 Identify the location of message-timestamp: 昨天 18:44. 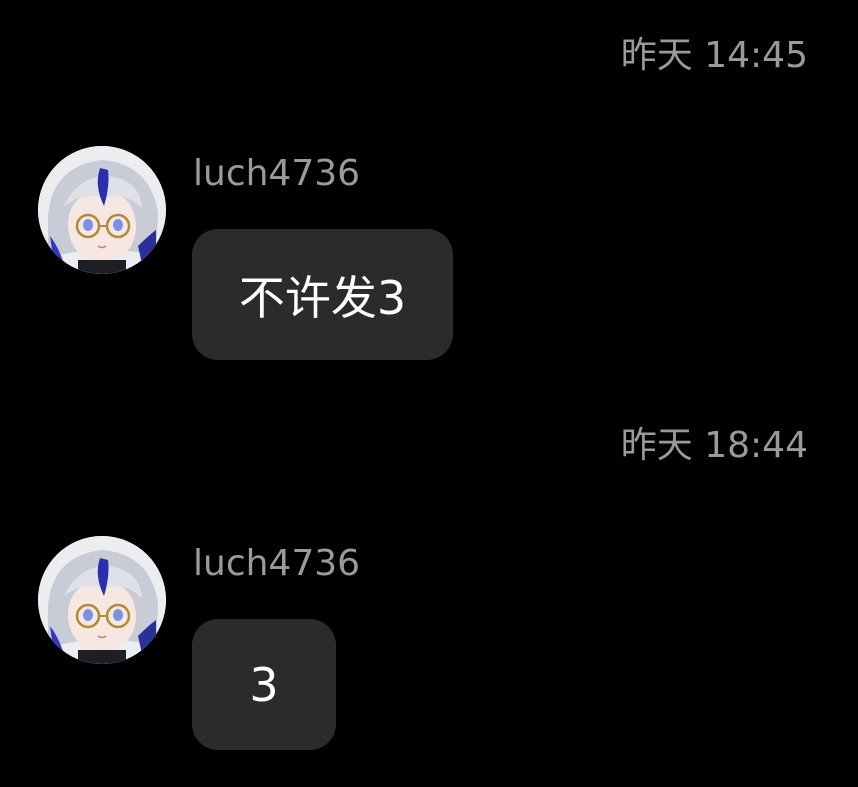
(714, 445).